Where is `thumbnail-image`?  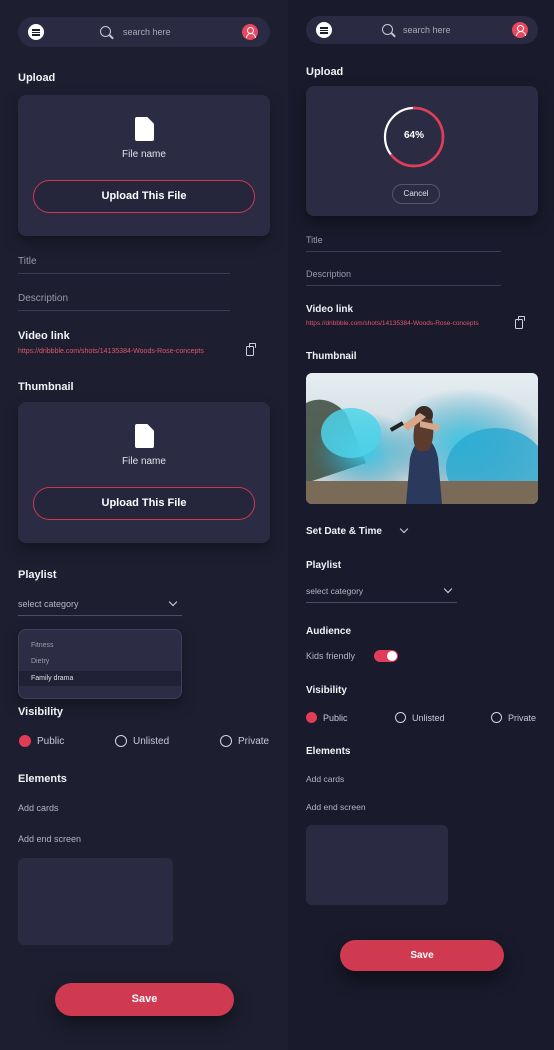
thumbnail-image is located at coordinates (422, 438).